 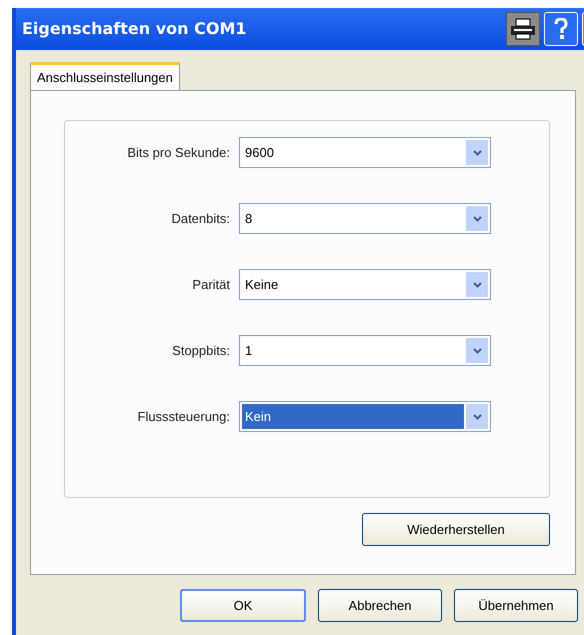 What do you see at coordinates (353, 416) in the screenshot?
I see `dropdown-value: Kein` at bounding box center [353, 416].